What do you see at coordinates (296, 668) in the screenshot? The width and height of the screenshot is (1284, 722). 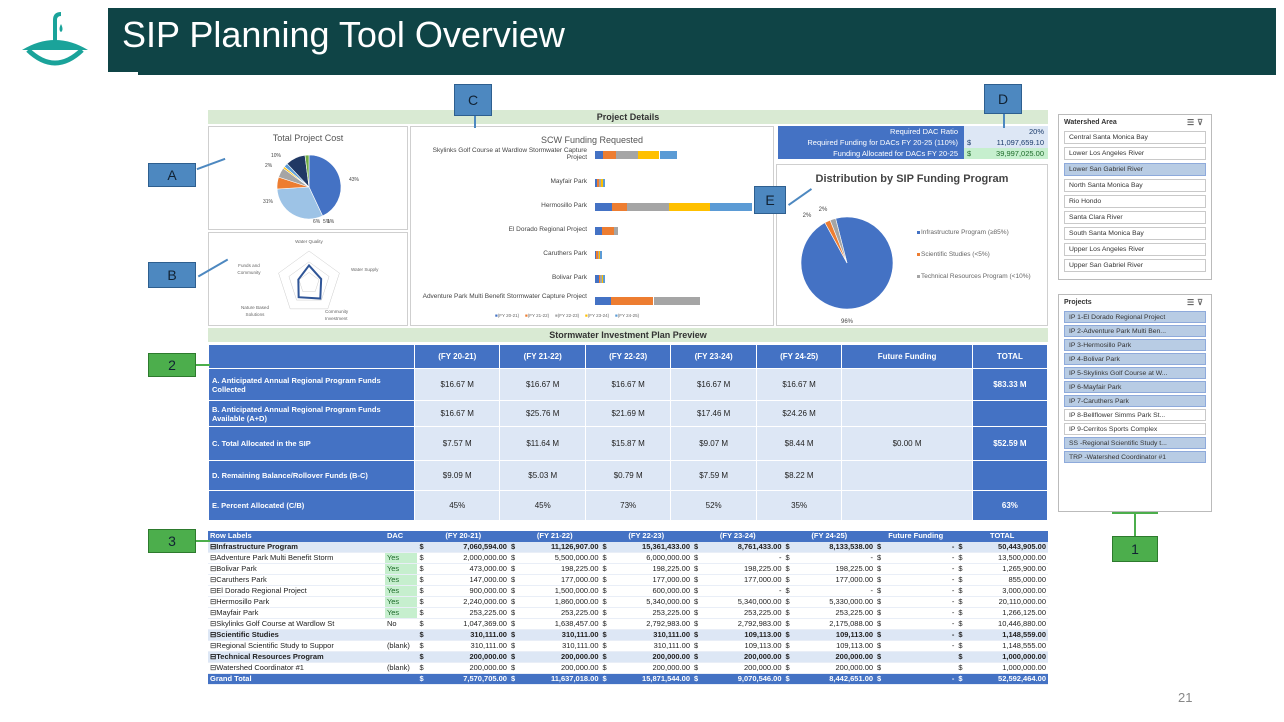 I see `pivot-row-label: ⊟Watershed Coordinator #1` at bounding box center [296, 668].